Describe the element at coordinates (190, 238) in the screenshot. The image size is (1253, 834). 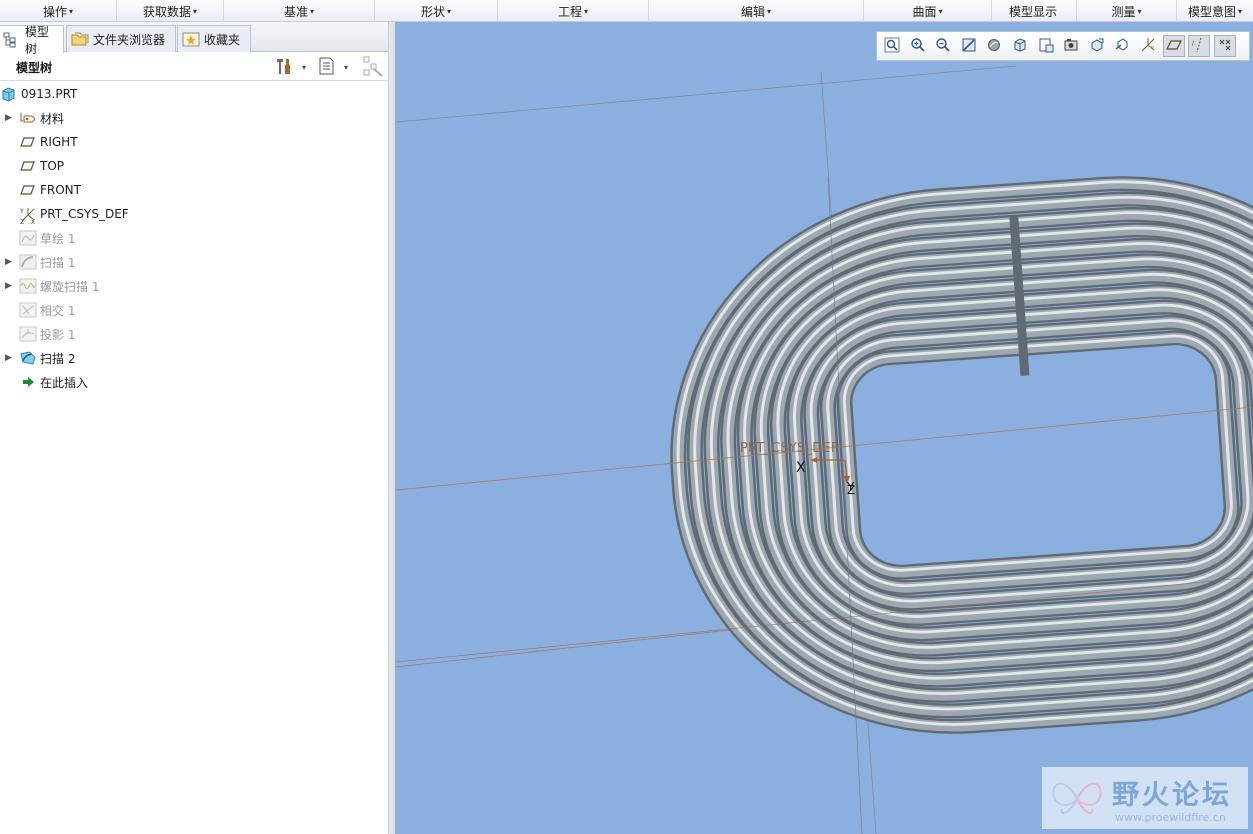
I see `tree-item-sketch1: 草绘 1` at that location.